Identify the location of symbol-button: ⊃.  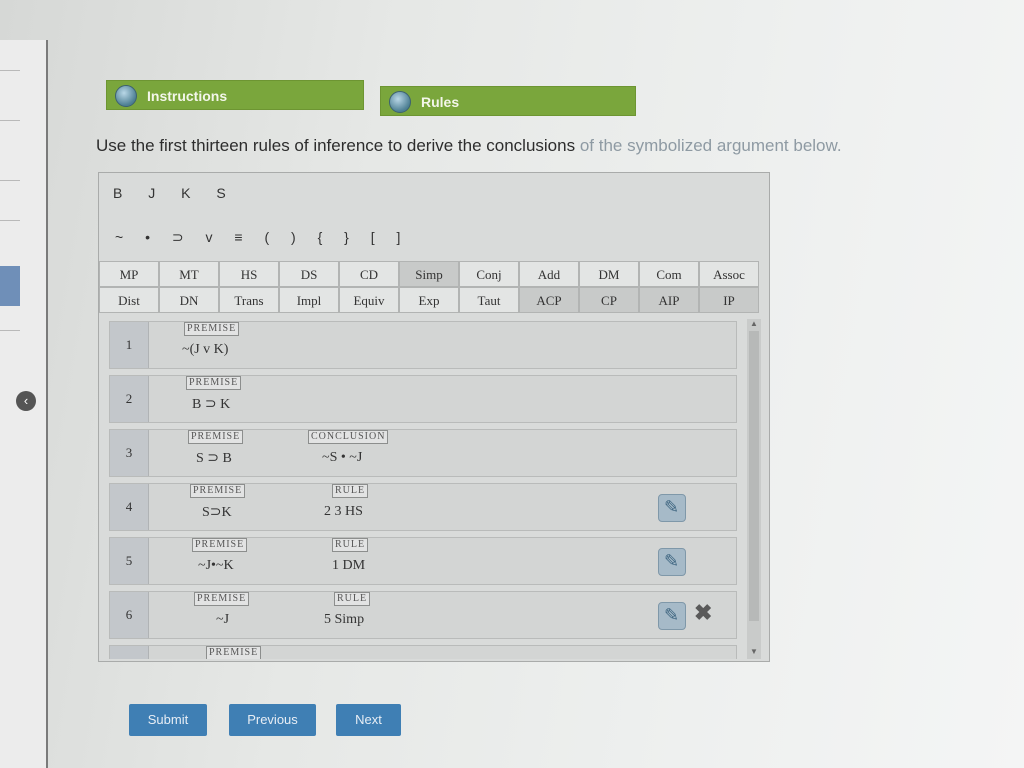
(178, 237).